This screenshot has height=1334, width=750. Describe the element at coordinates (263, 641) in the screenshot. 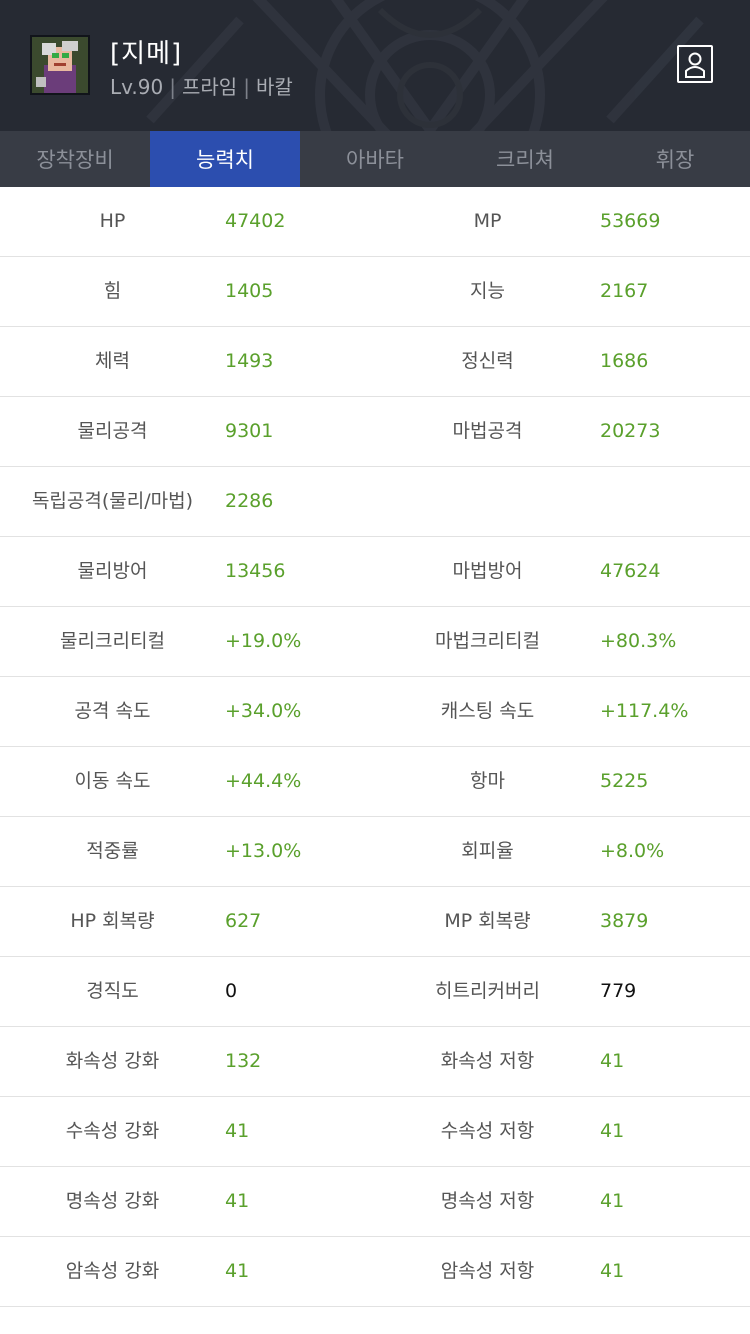

I see `stat-value: +19.0%` at that location.